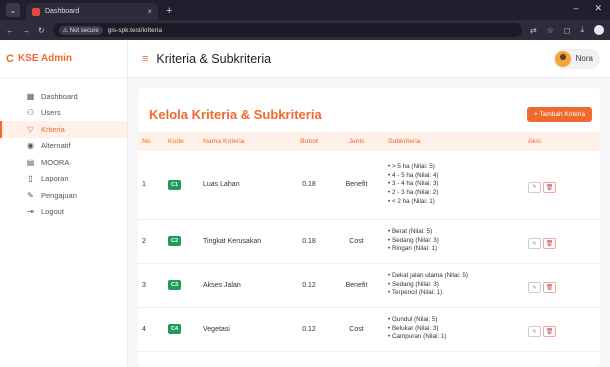  I want to click on document-icon: ▯, so click(30, 179).